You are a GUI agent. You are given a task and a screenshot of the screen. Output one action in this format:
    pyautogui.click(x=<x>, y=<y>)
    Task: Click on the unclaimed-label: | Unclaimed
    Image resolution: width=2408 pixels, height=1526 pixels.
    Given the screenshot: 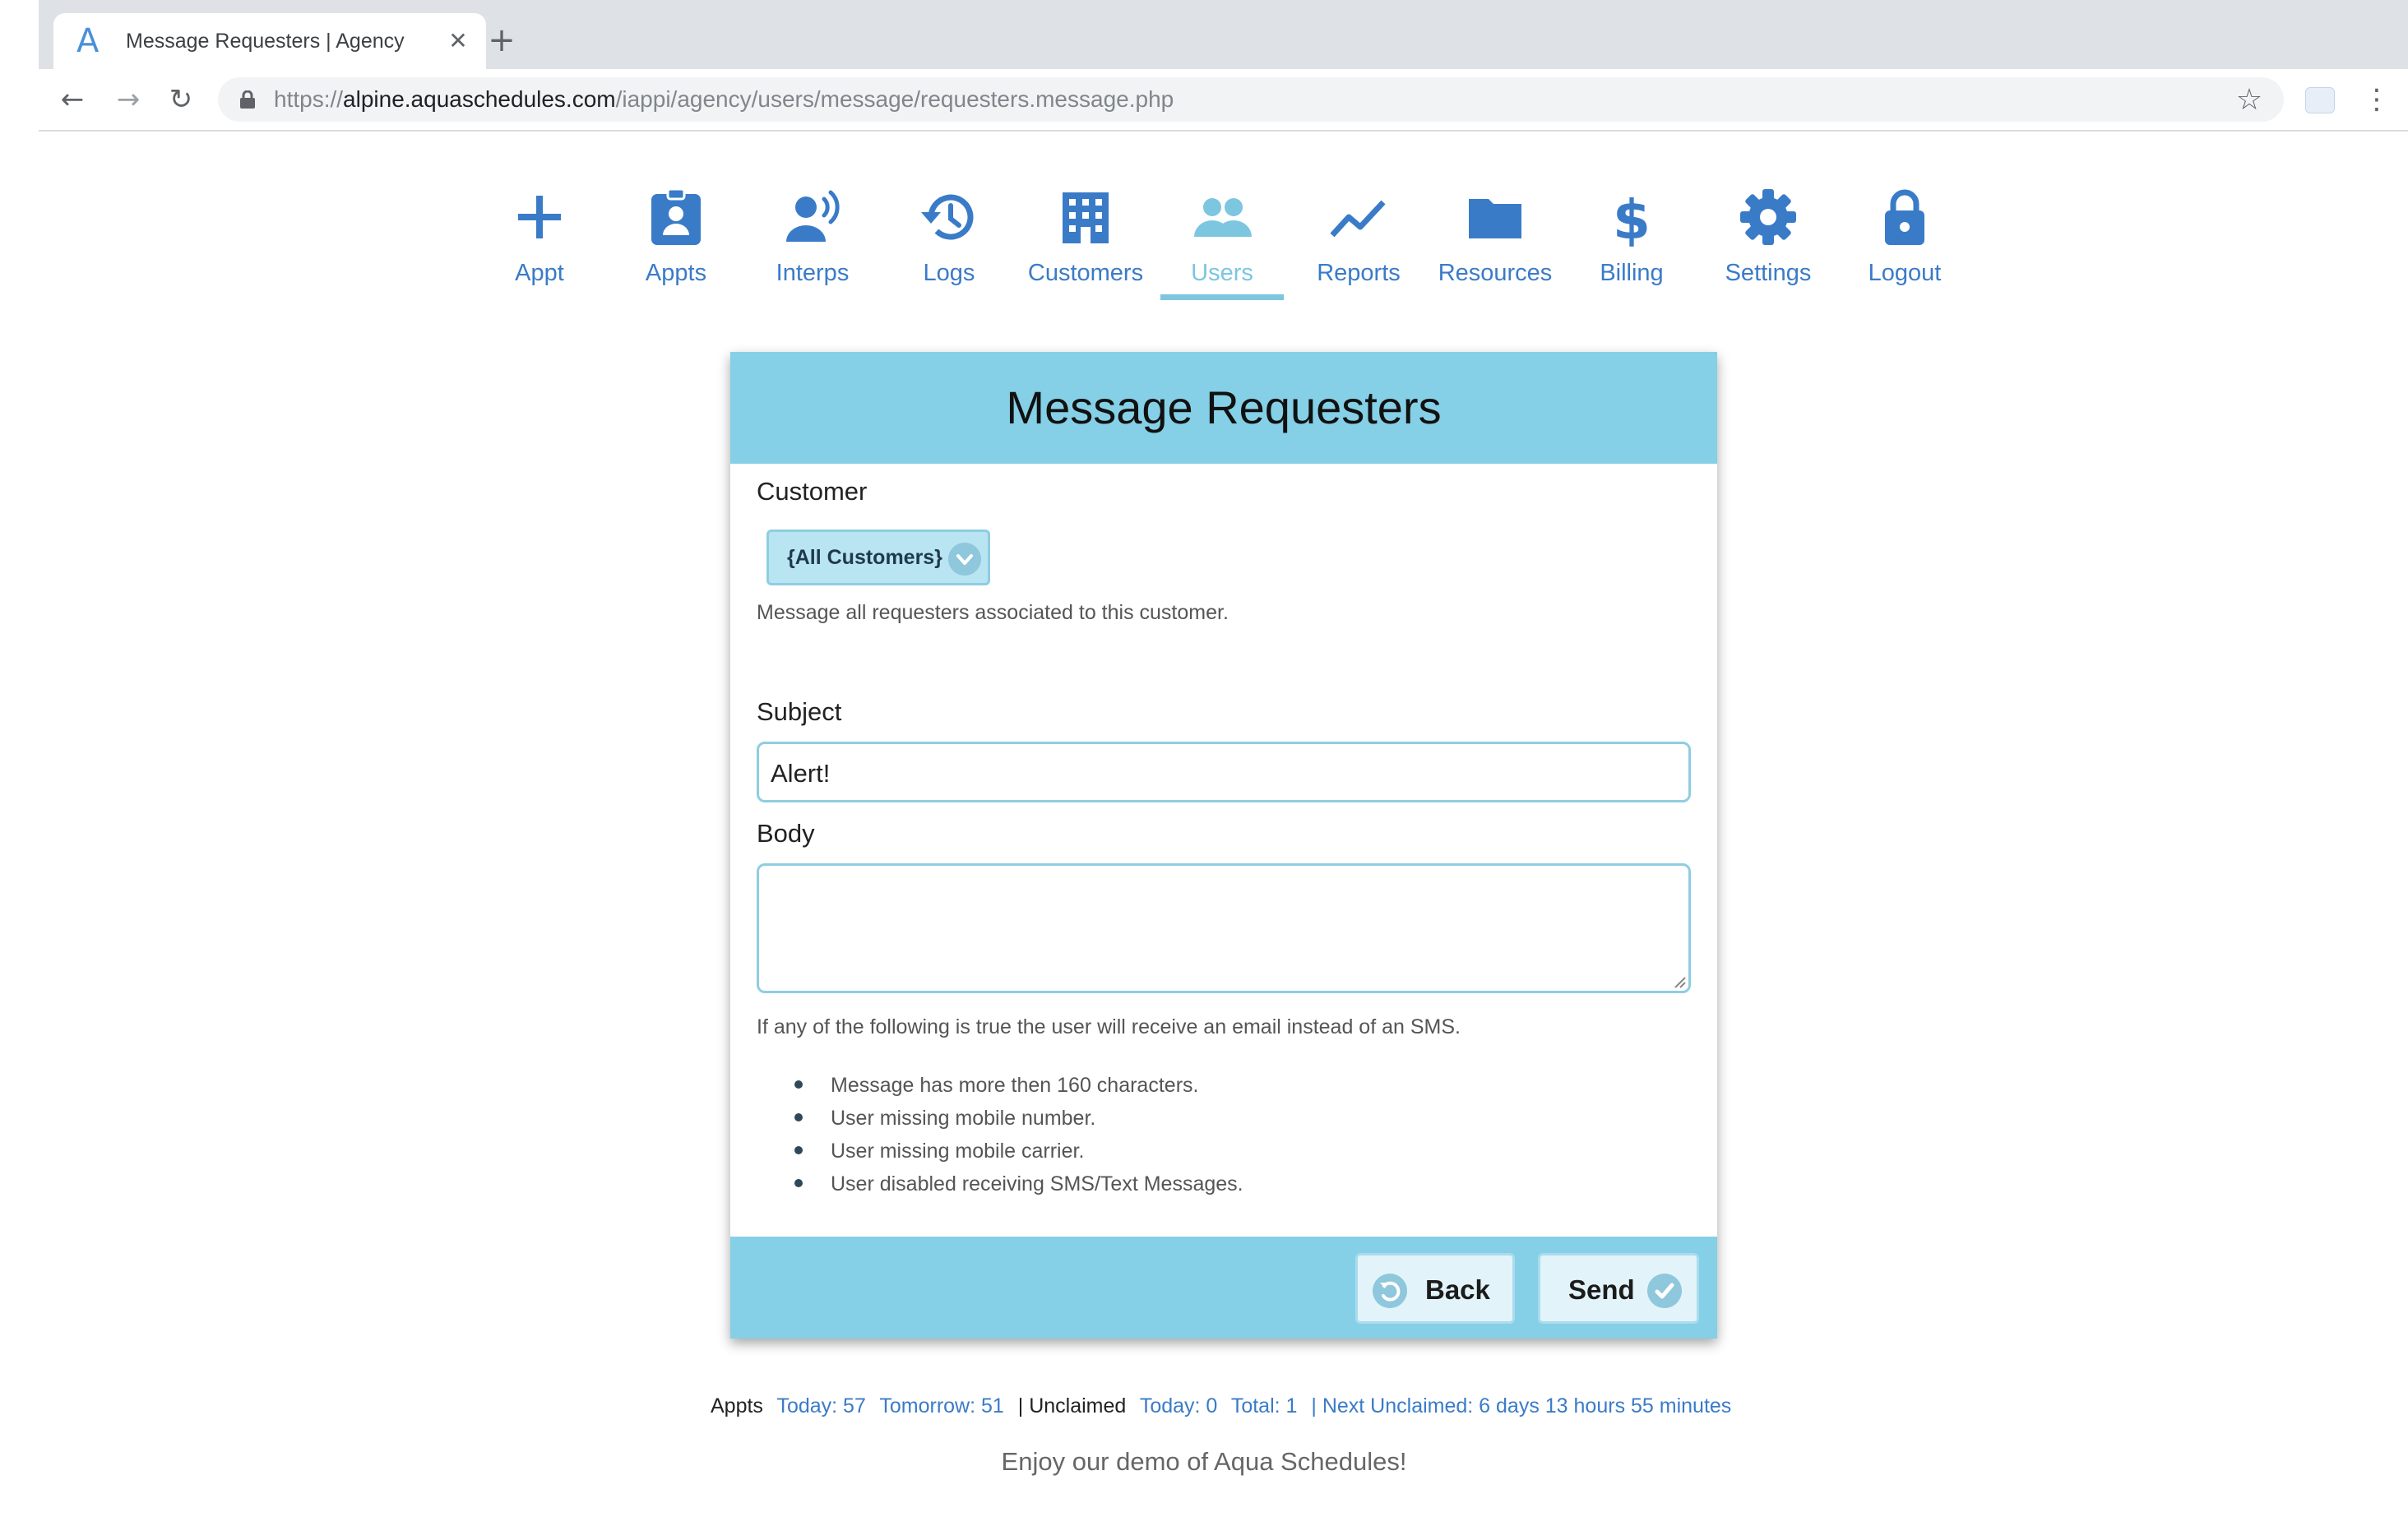 What is the action you would take?
    pyautogui.click(x=1072, y=1405)
    